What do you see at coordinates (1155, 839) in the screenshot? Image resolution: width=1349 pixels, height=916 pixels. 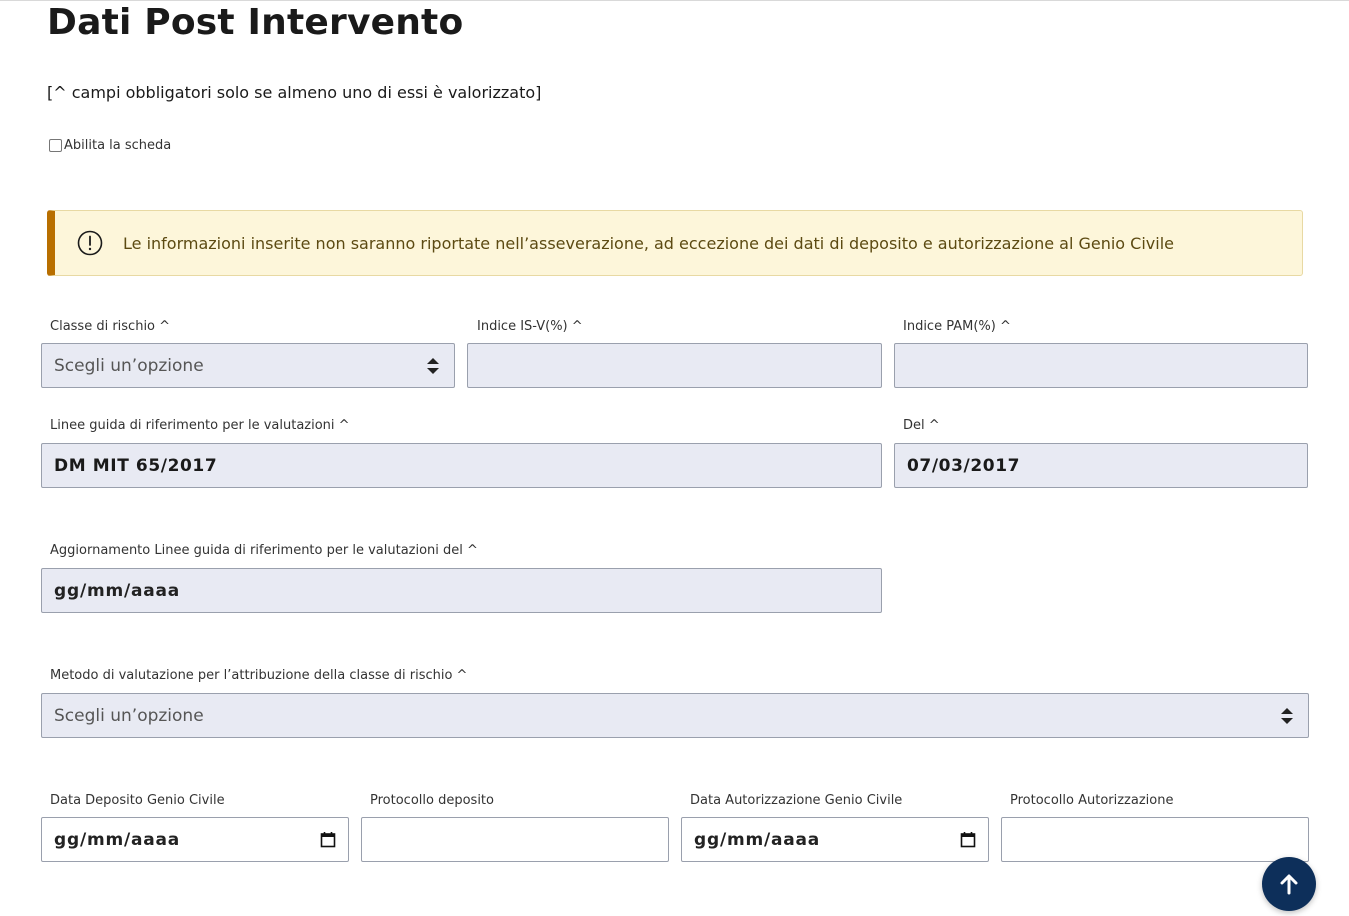 I see `protocollo-autorizzazione-input` at bounding box center [1155, 839].